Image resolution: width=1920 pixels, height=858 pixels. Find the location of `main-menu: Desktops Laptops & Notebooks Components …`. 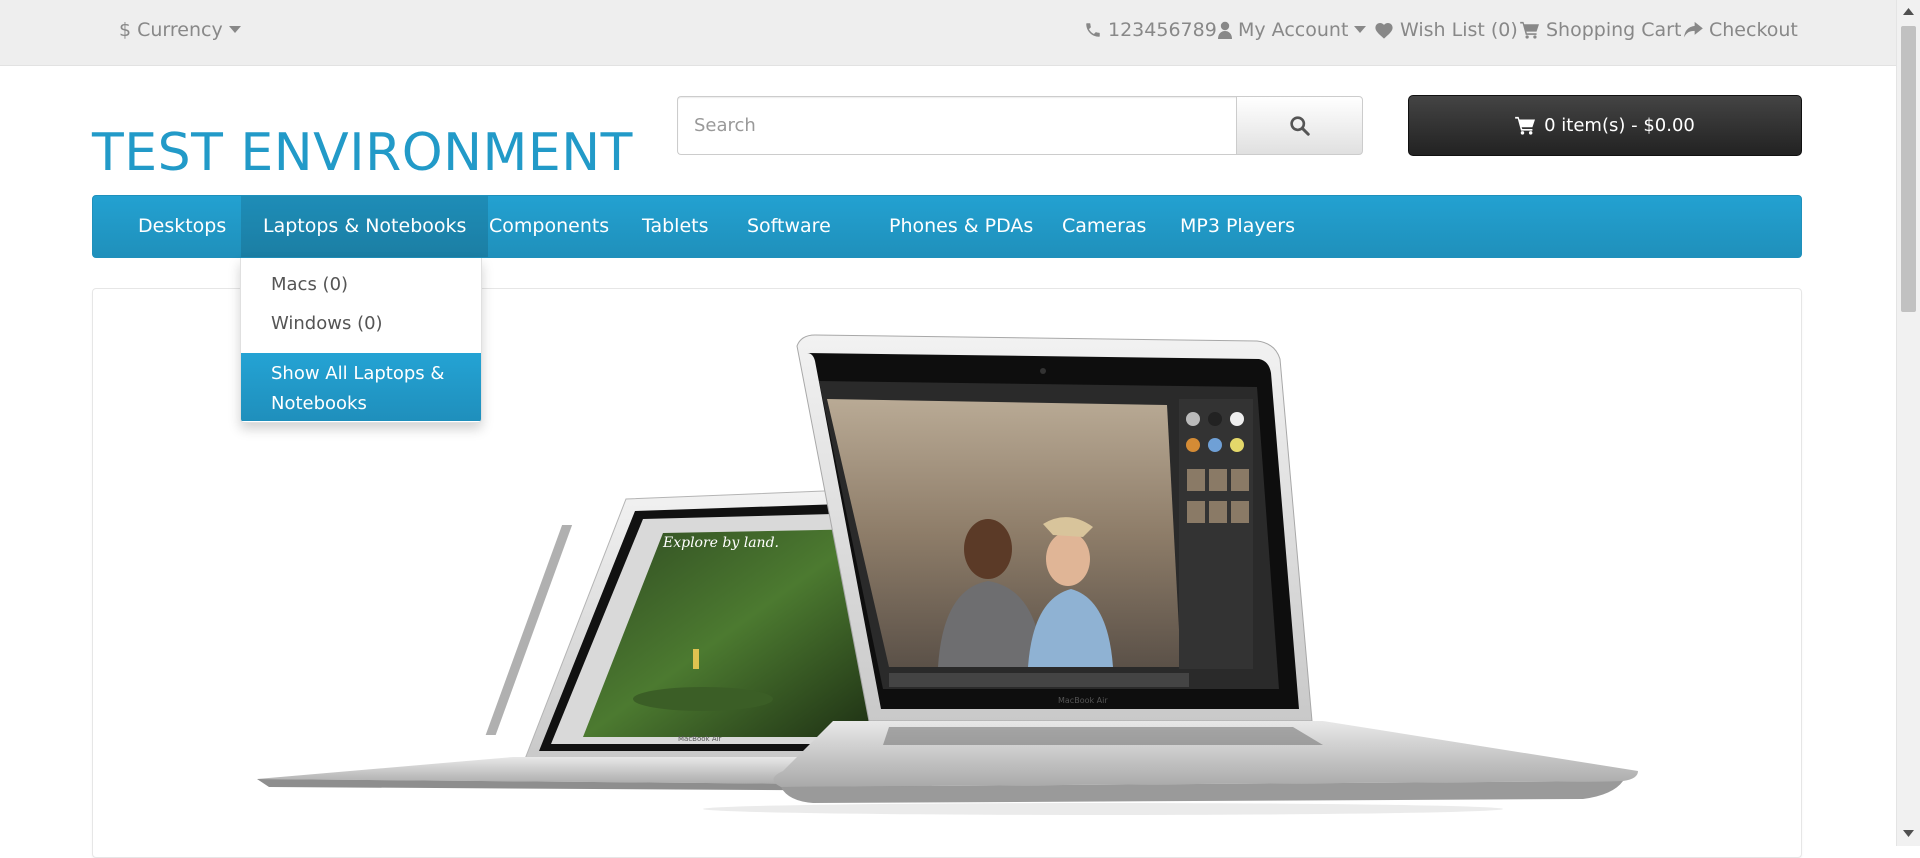

main-menu: Desktops Laptops & Notebooks Components … is located at coordinates (947, 226).